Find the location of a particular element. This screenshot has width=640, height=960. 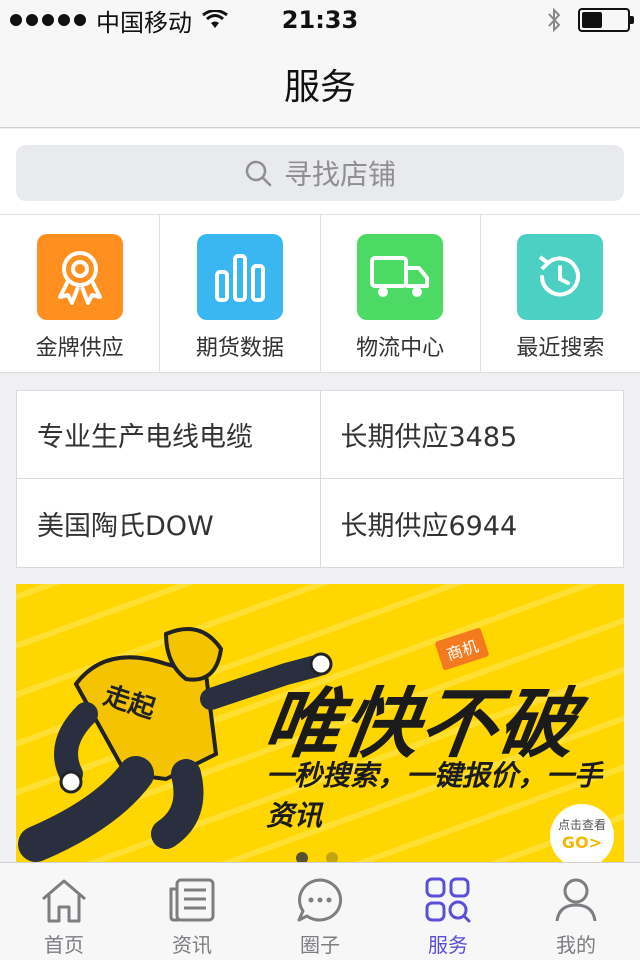

tab-news: 资讯 is located at coordinates (192, 911).